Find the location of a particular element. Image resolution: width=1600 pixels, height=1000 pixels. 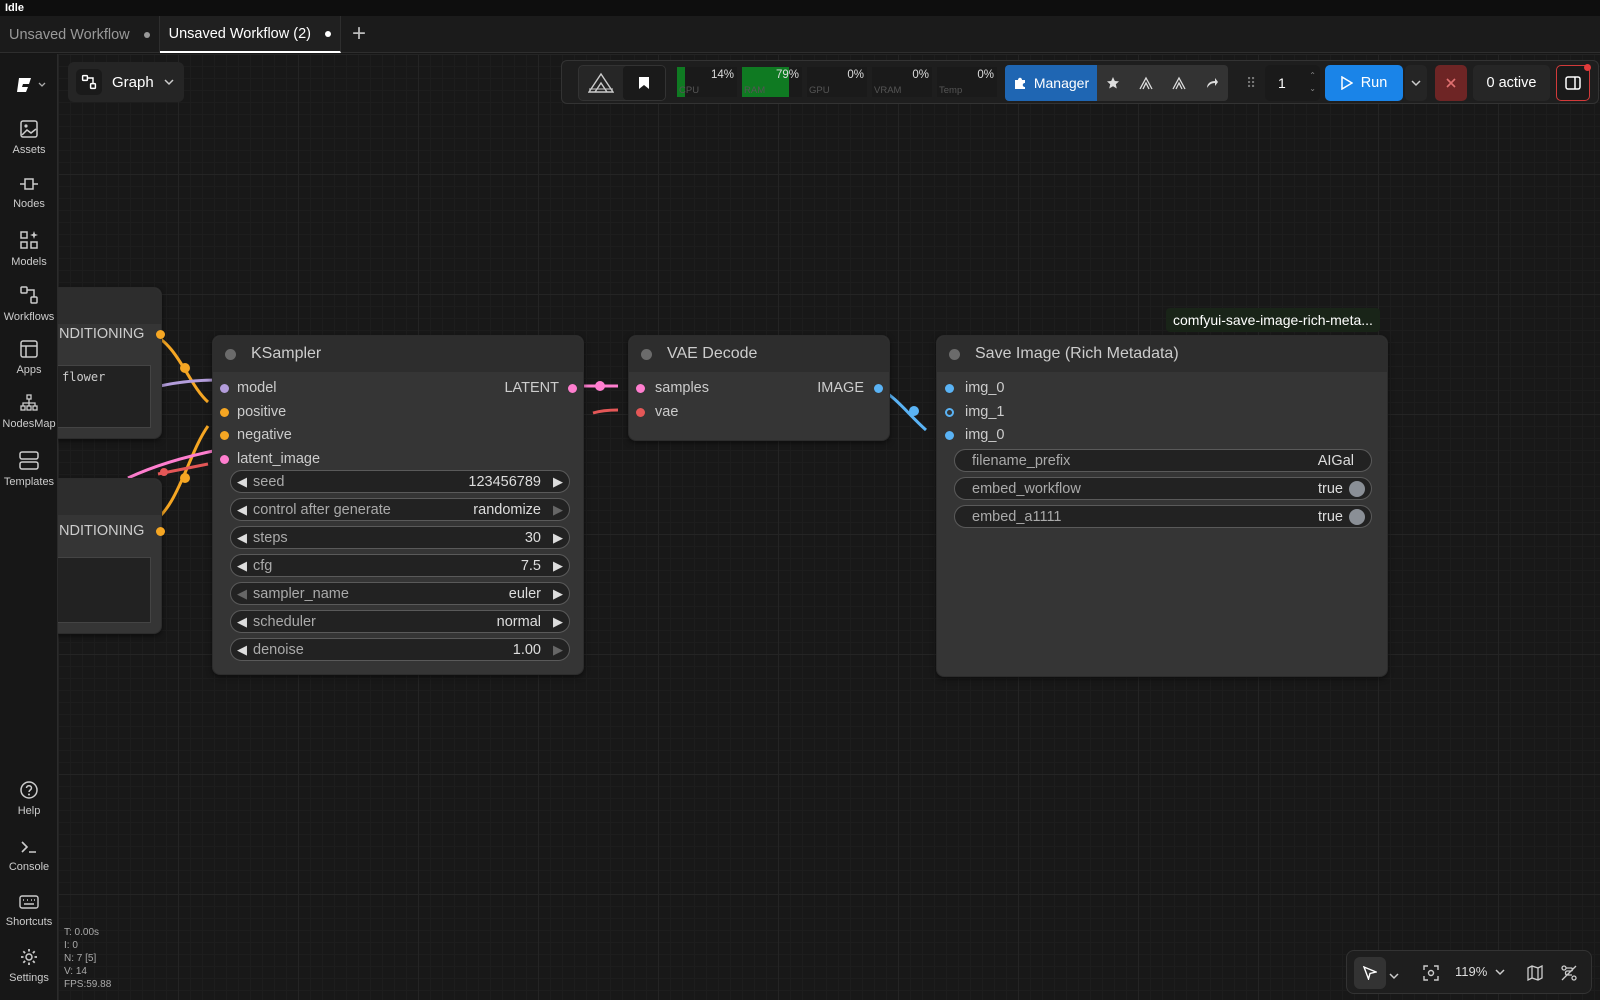

toggle-panel-button is located at coordinates (1573, 82).